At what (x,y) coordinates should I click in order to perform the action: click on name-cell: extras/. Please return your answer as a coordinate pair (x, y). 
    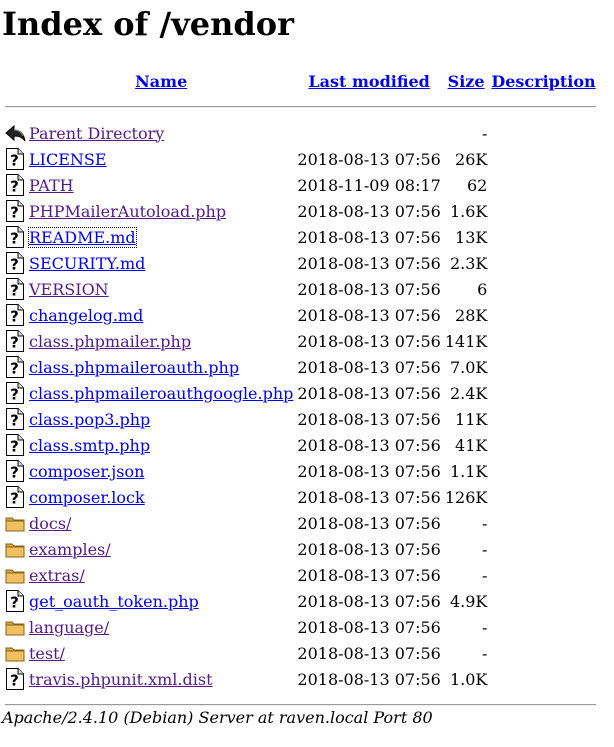
    Looking at the image, I should click on (161, 575).